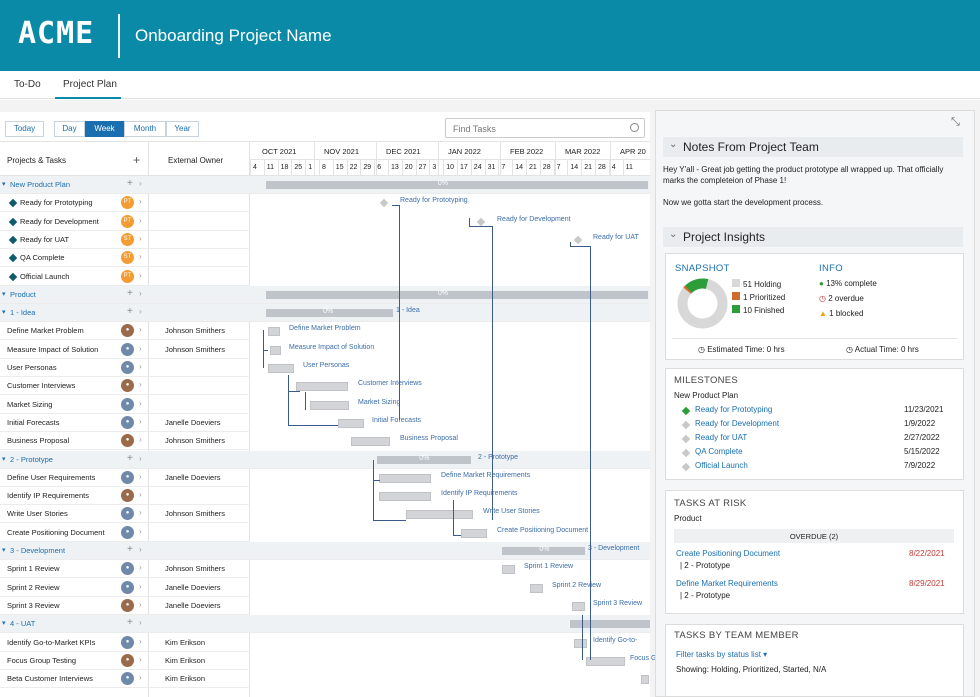 Image resolution: width=980 pixels, height=697 pixels. I want to click on risk-task-link: Define Market Requirements, so click(727, 583).